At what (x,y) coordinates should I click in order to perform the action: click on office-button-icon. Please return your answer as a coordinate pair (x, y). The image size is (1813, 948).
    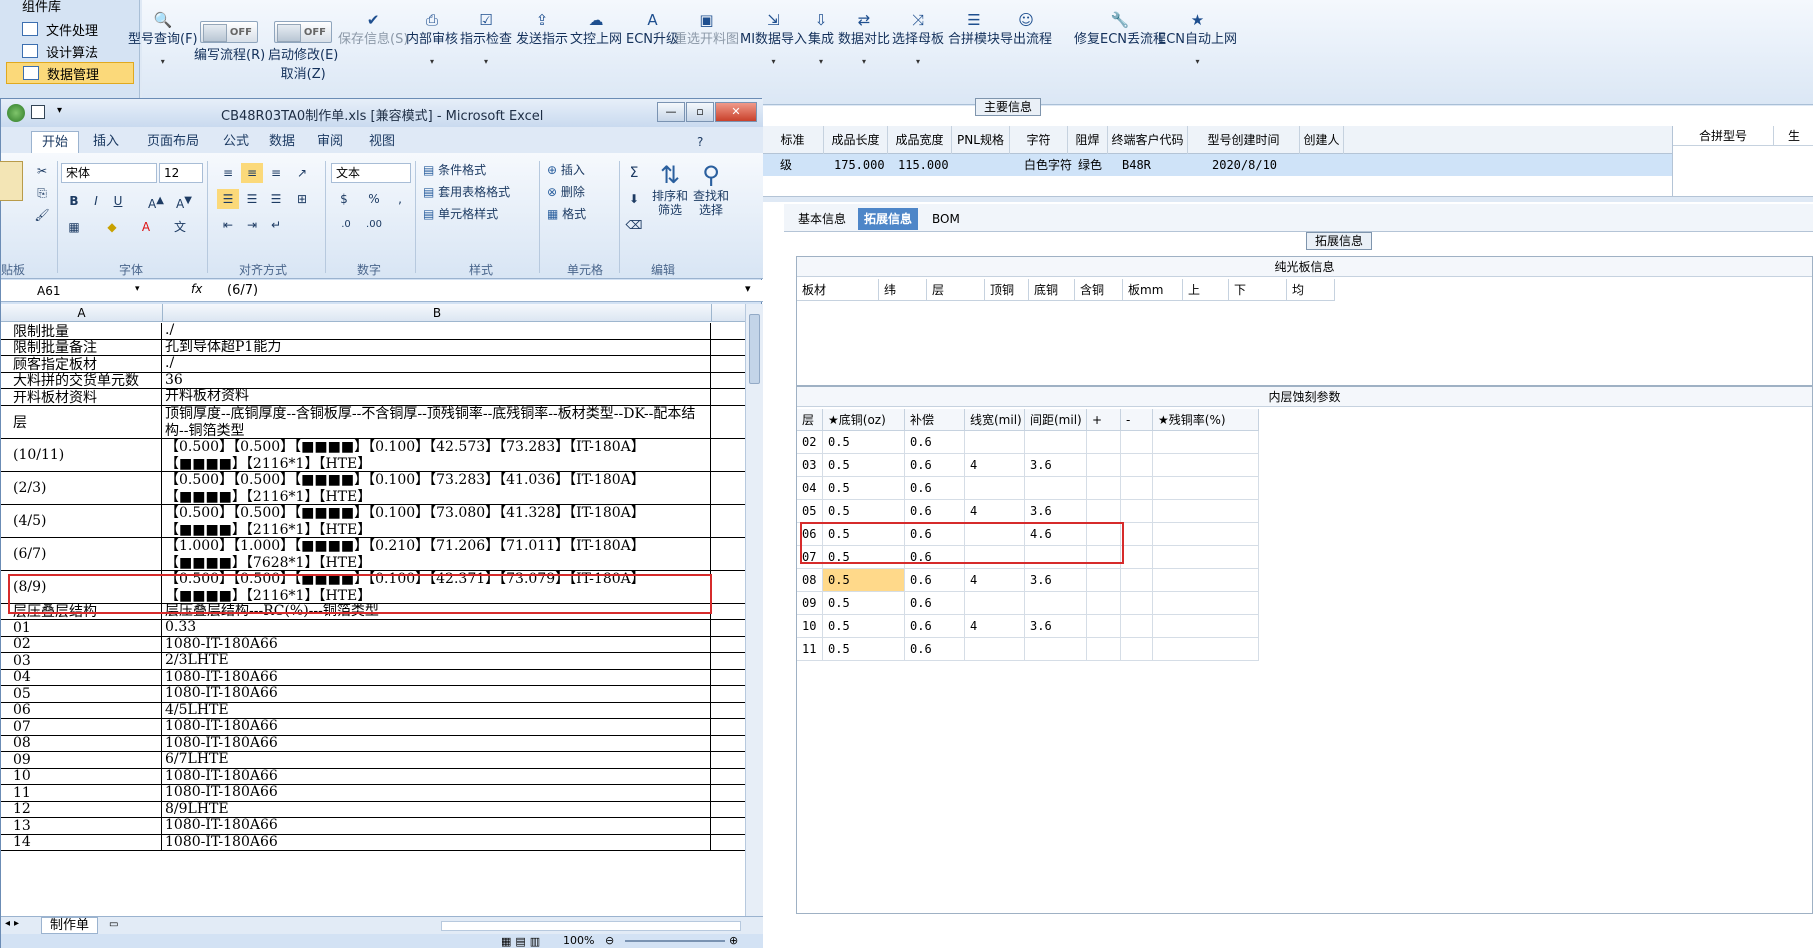
    Looking at the image, I should click on (16, 113).